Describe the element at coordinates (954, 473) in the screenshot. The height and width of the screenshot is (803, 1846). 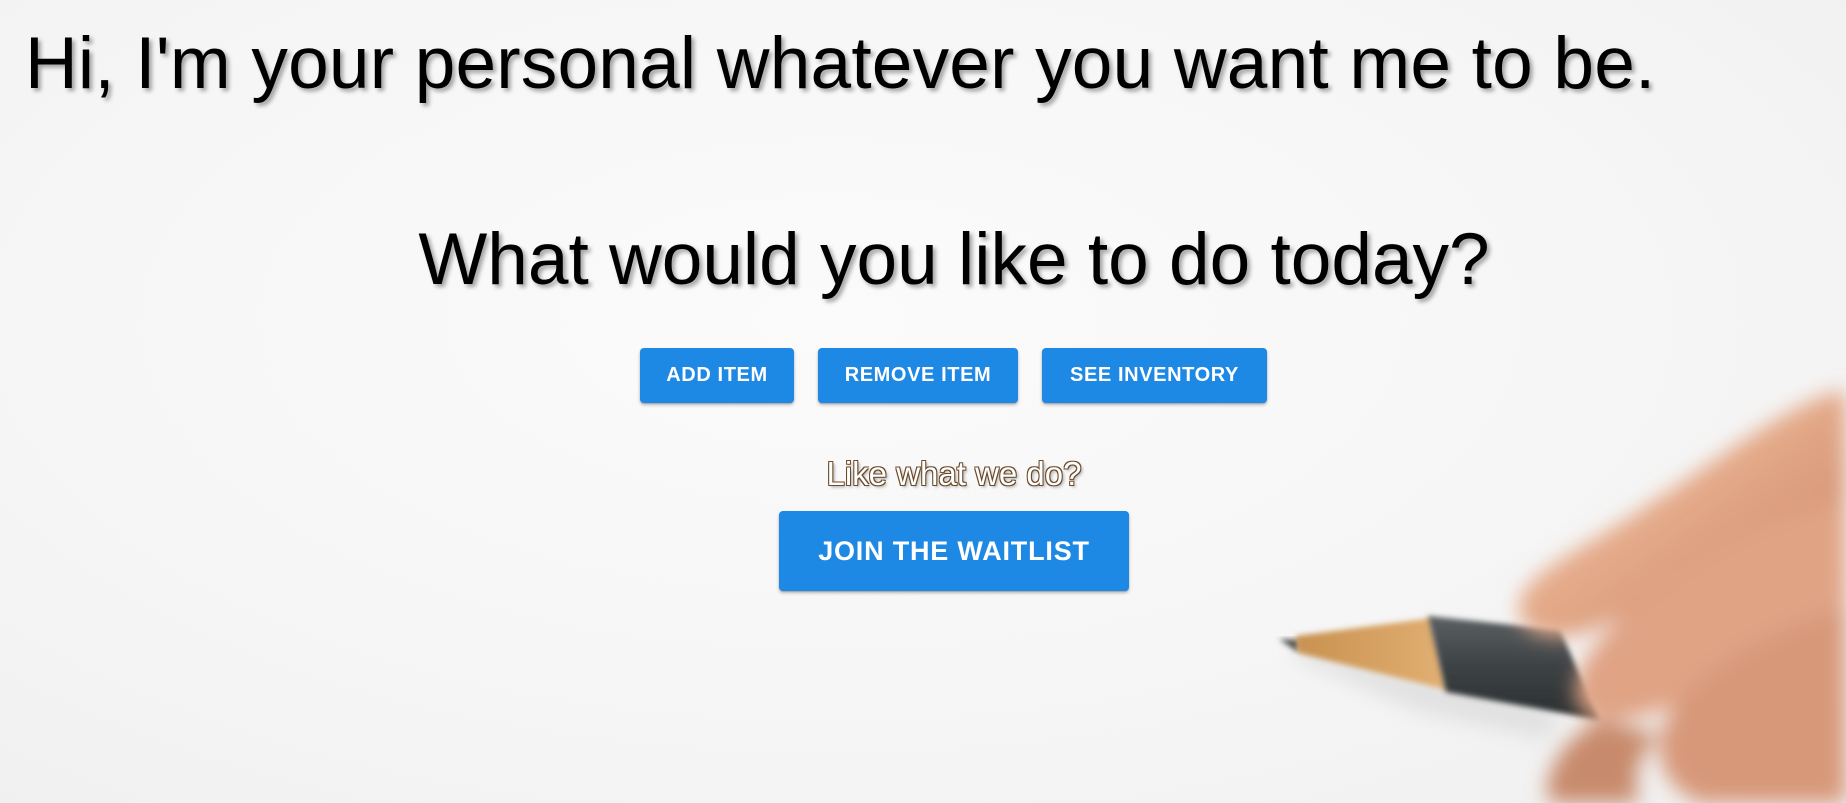
I see `cta-text: Like what we do?` at that location.